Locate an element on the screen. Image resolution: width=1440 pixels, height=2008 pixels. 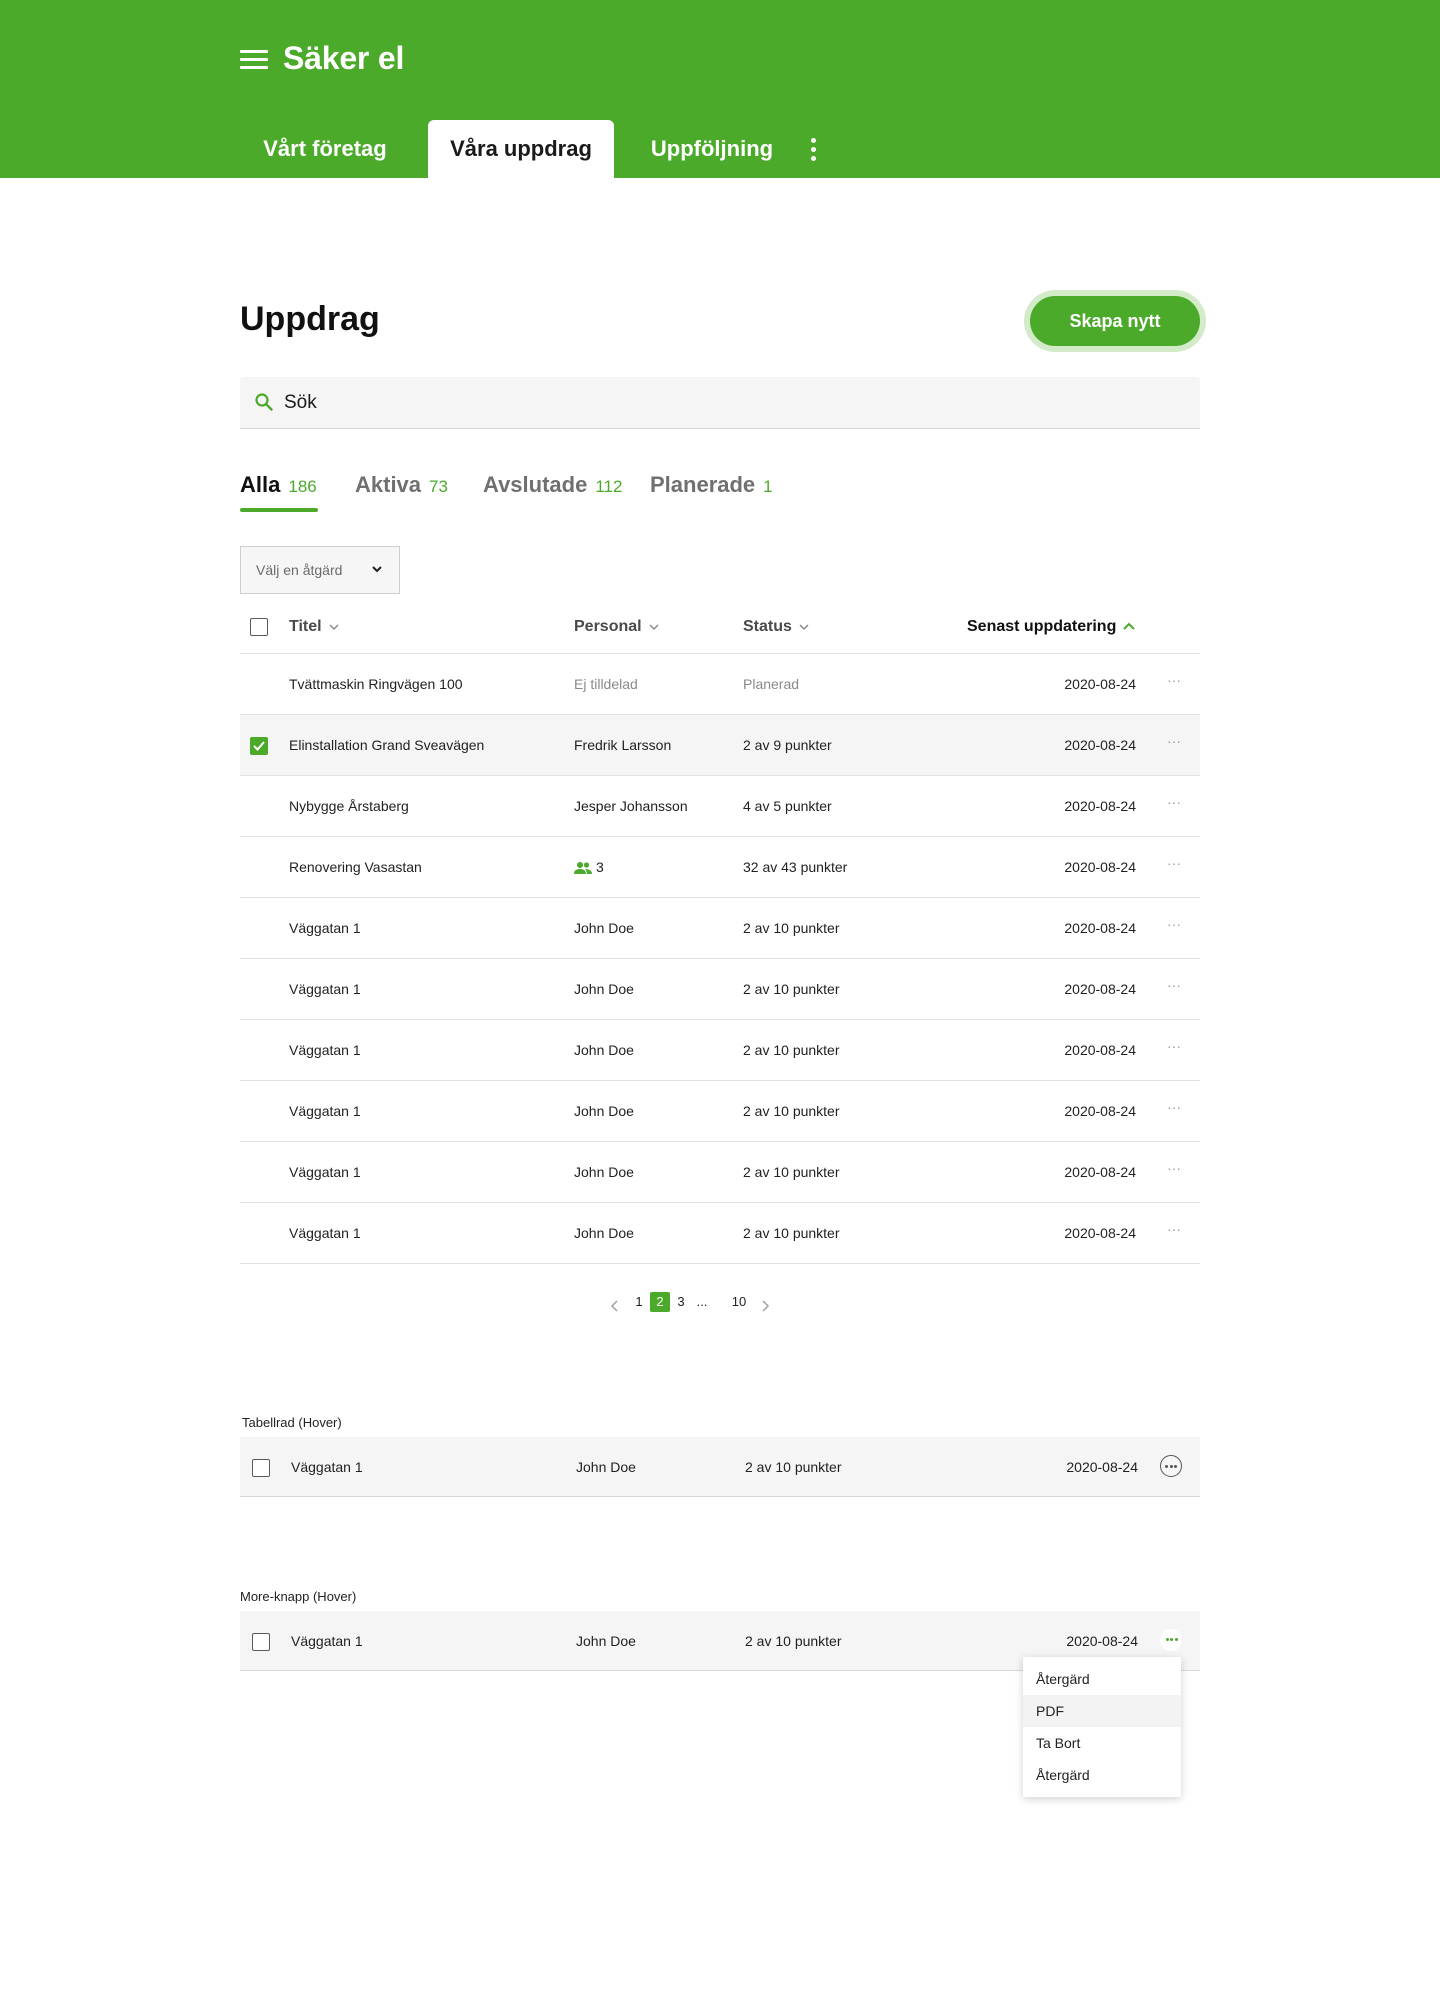
page-10: 10 is located at coordinates (739, 1302).